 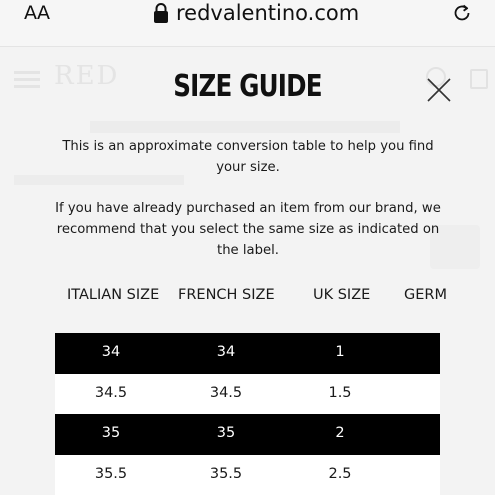 I want to click on header-italian-size: ITALIAN SIZE, so click(x=113, y=295).